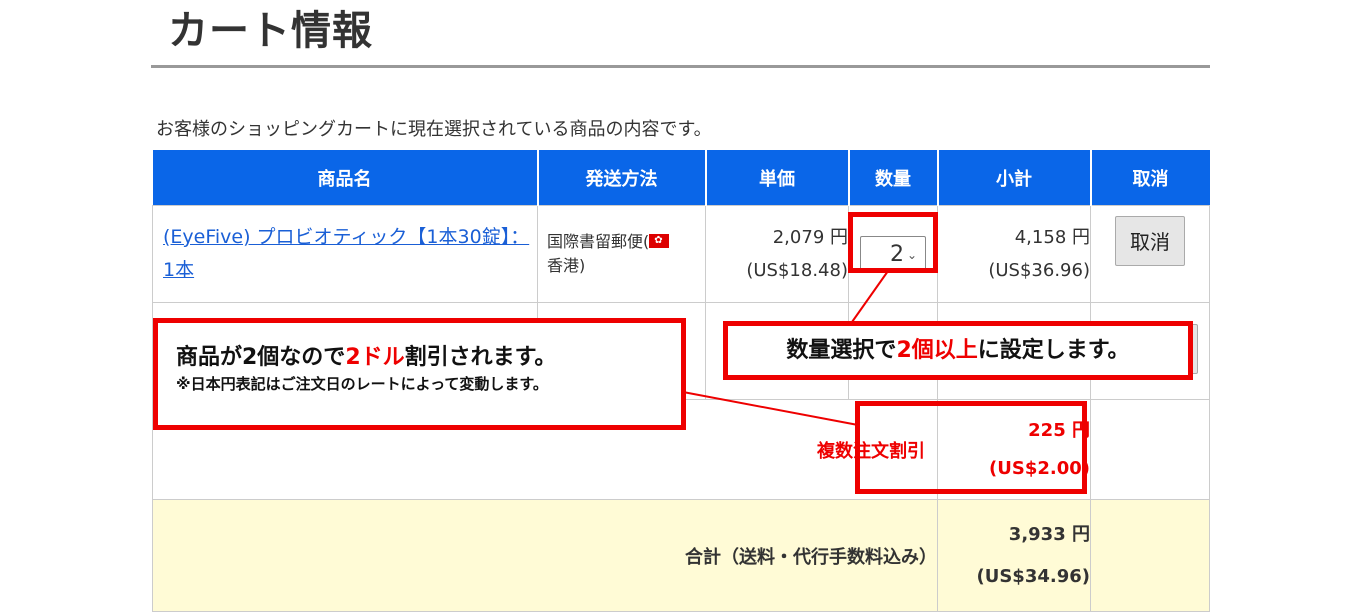 Image resolution: width=1363 pixels, height=615 pixels. Describe the element at coordinates (362, 384) in the screenshot. I see `discount-callout-note: ※日本円表記はご注文日のレートによって変動します。` at that location.